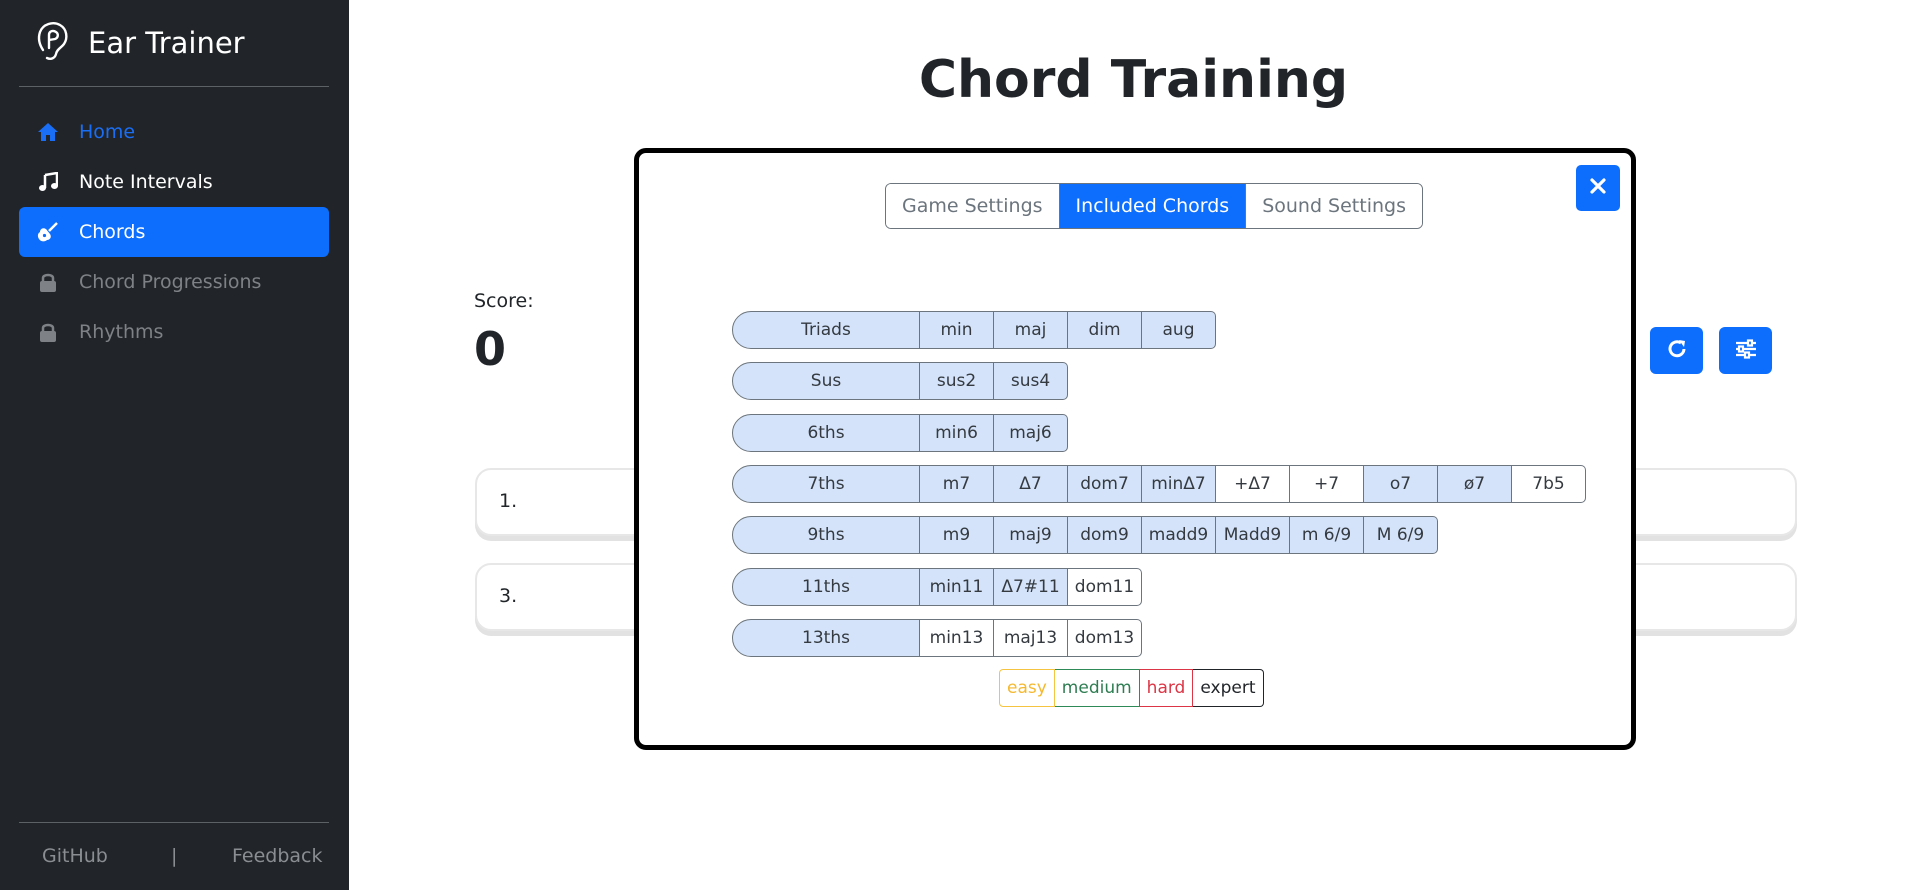 This screenshot has height=890, width=1917. Describe the element at coordinates (957, 535) in the screenshot. I see `chord-toggle-button: m9` at that location.